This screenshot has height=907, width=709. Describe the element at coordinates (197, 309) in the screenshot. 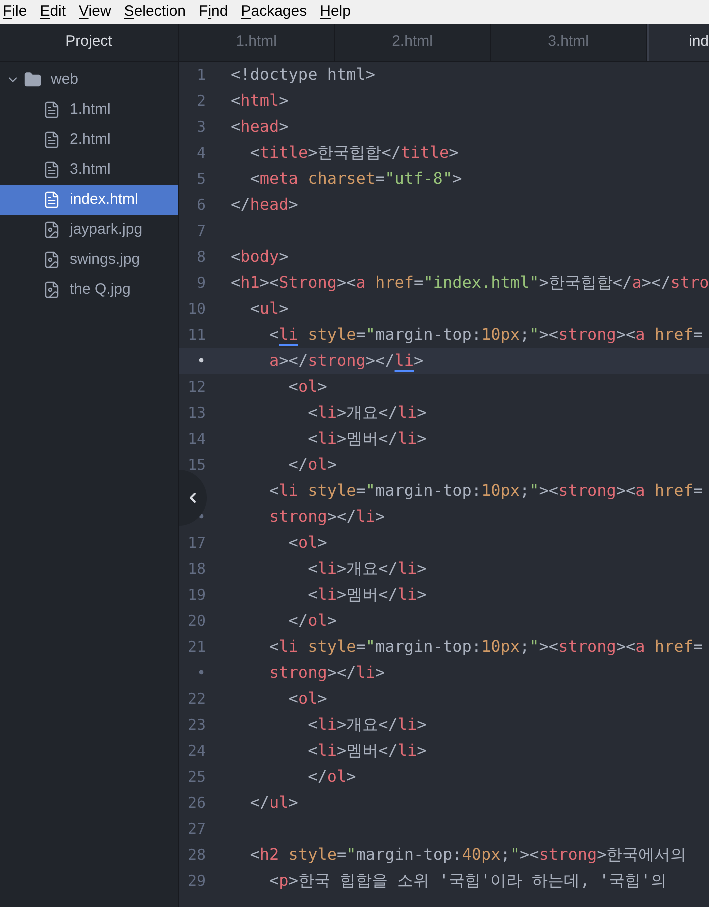

I see `line-number: 10` at that location.